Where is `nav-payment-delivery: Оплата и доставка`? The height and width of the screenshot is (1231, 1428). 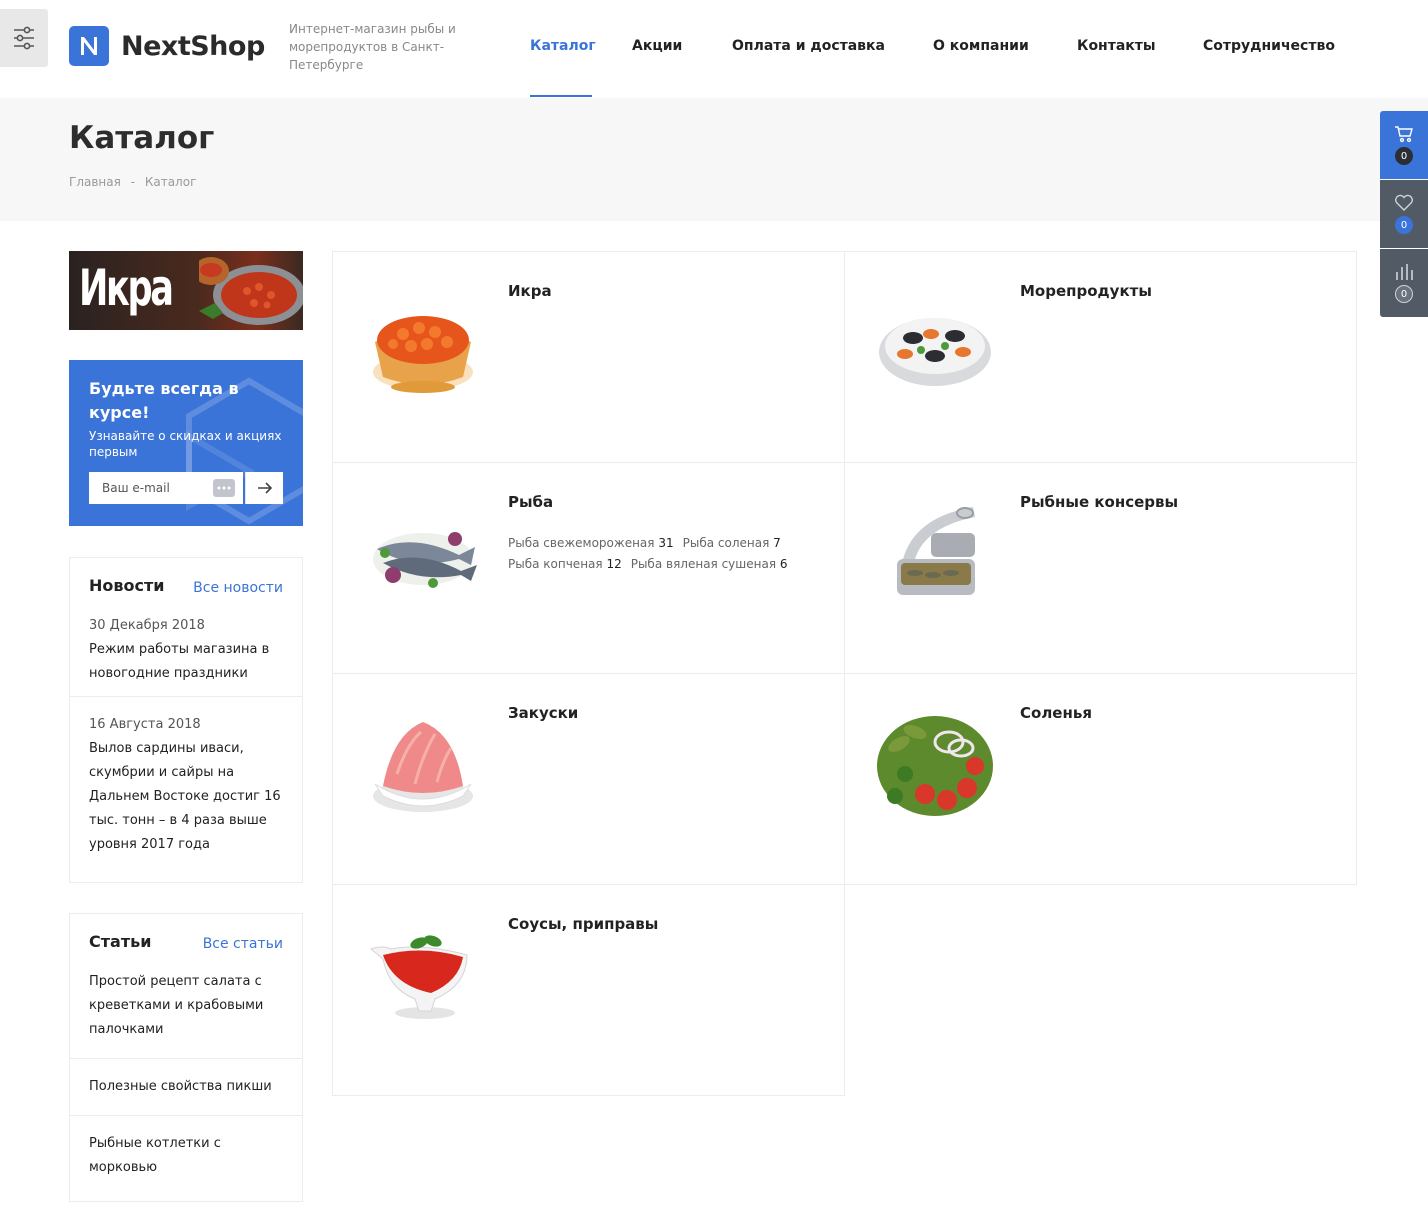 nav-payment-delivery: Оплата и доставка is located at coordinates (808, 46).